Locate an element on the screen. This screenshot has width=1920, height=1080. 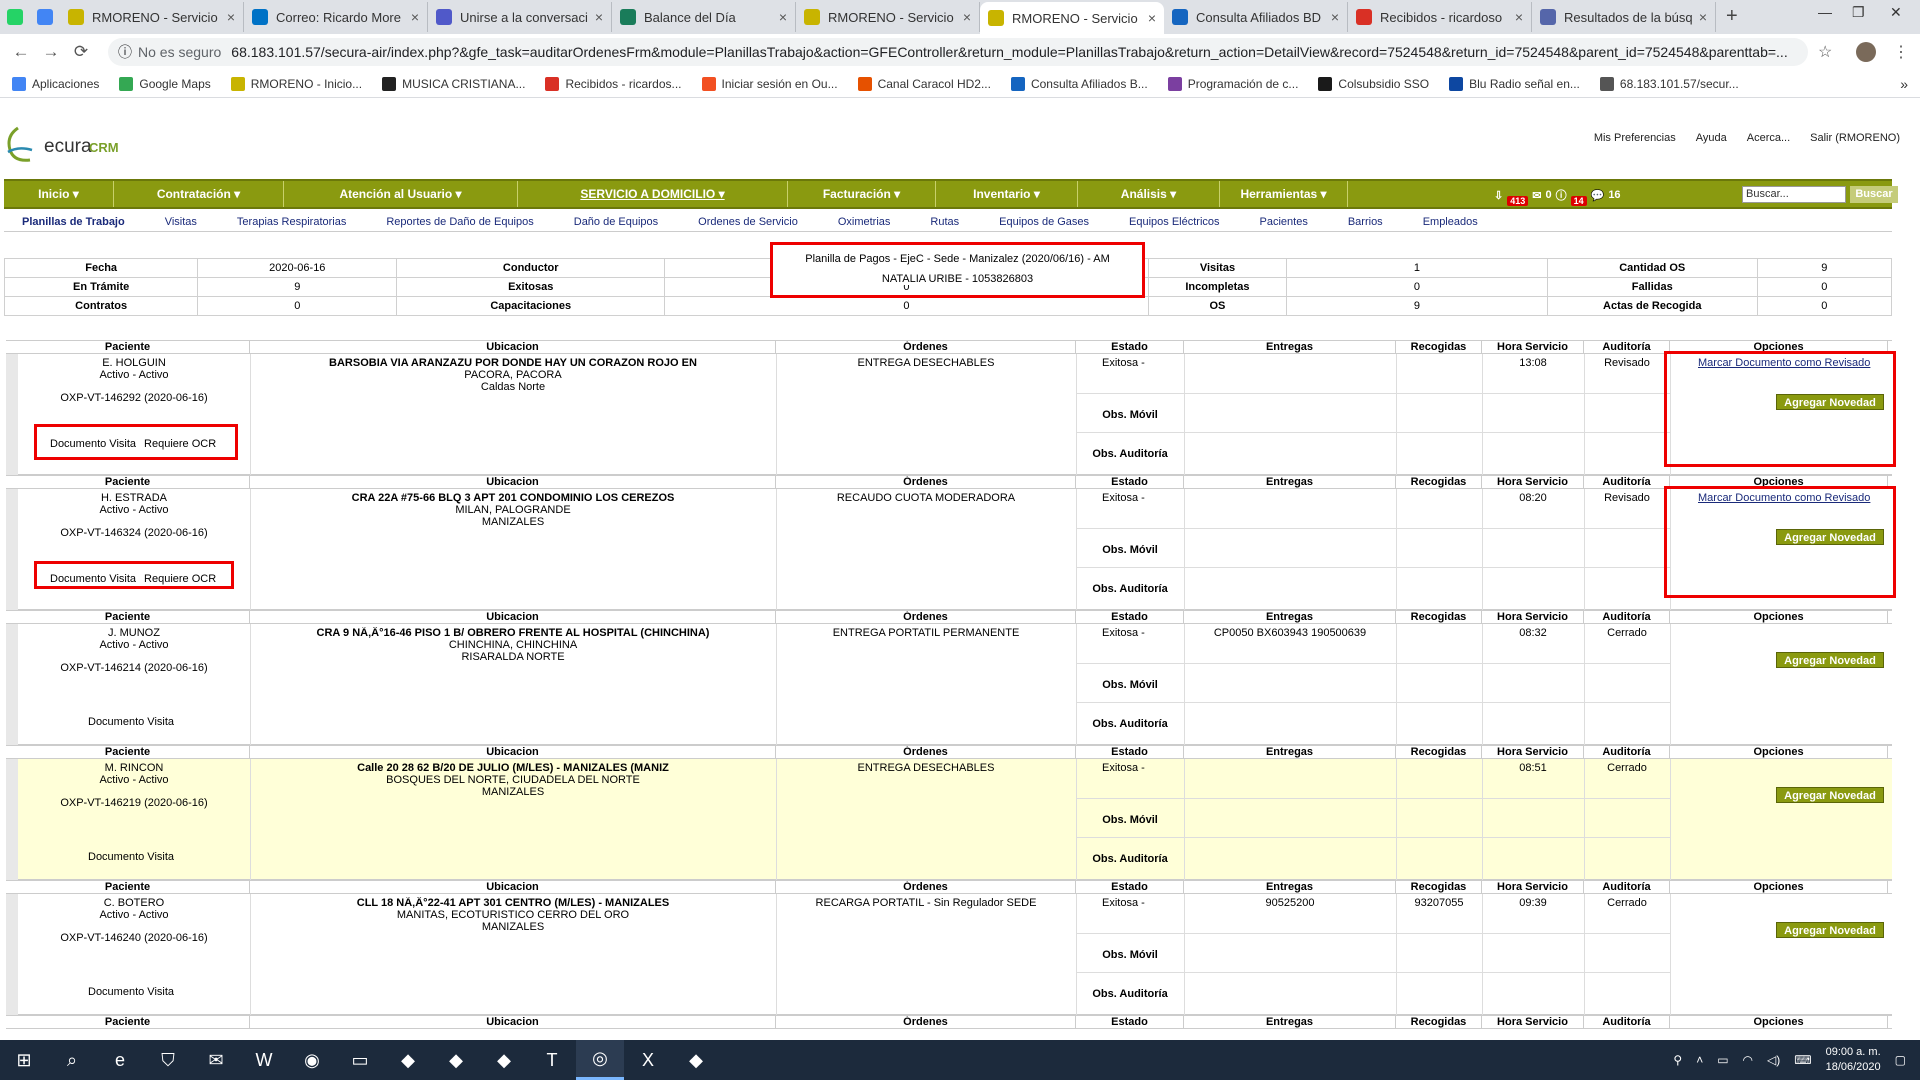
browser-tab: Balance del Día × is located at coordinates (704, 17).